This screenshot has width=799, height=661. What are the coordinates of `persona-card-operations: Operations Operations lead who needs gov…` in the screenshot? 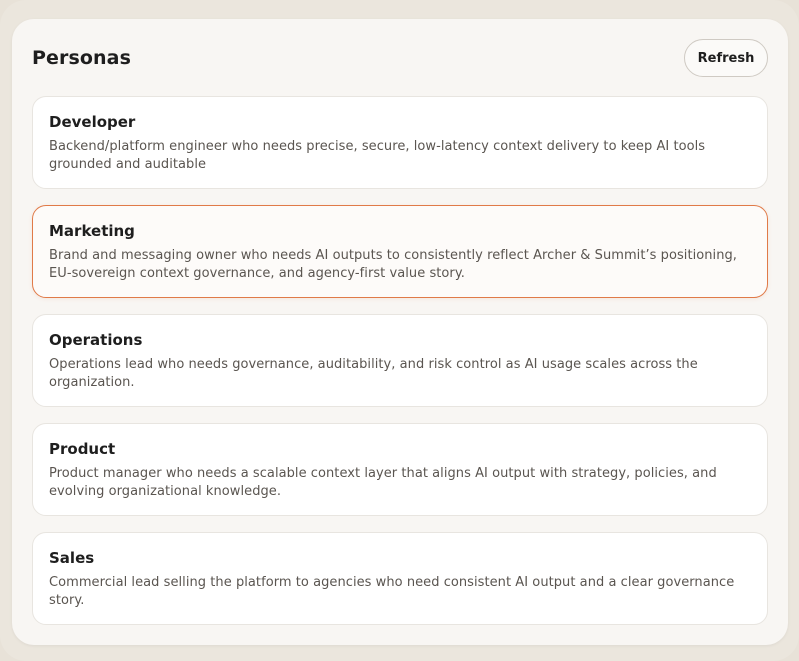 It's located at (400, 360).